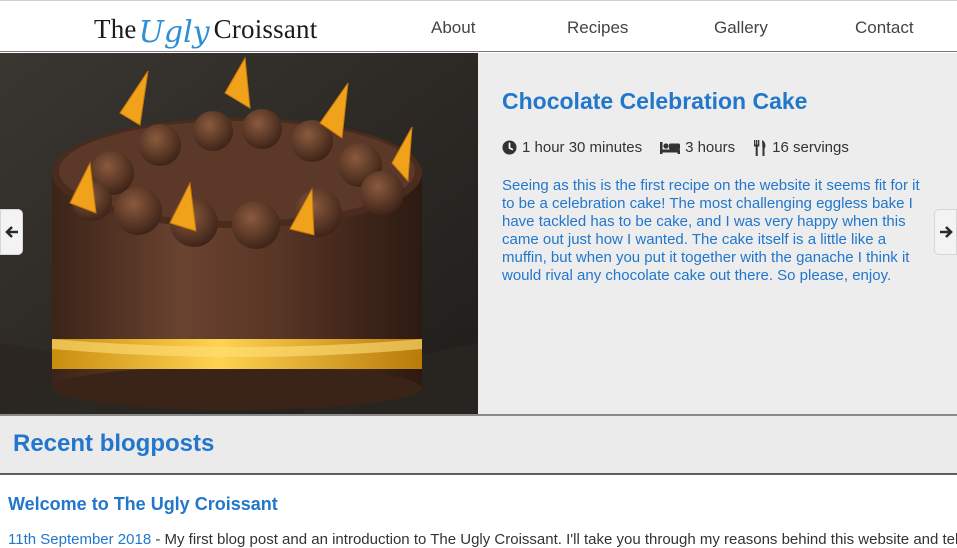  I want to click on cutlery-icon, so click(760, 147).